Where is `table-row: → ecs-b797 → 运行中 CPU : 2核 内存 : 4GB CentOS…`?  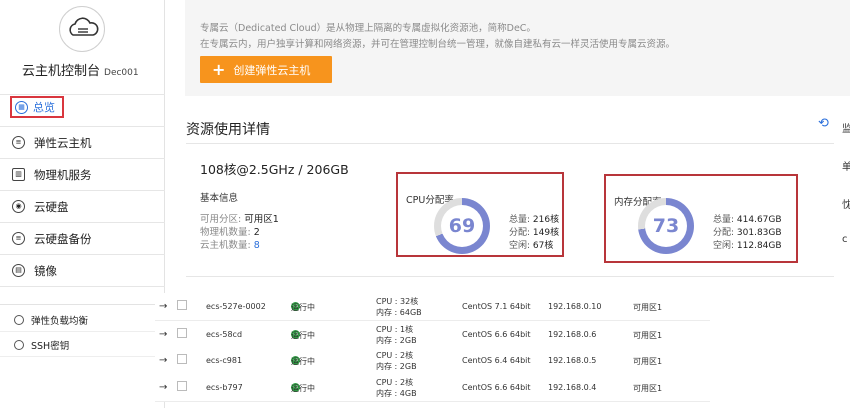 table-row: → ecs-b797 → 运行中 CPU : 2核 内存 : 4GB CentOS… is located at coordinates (432, 388).